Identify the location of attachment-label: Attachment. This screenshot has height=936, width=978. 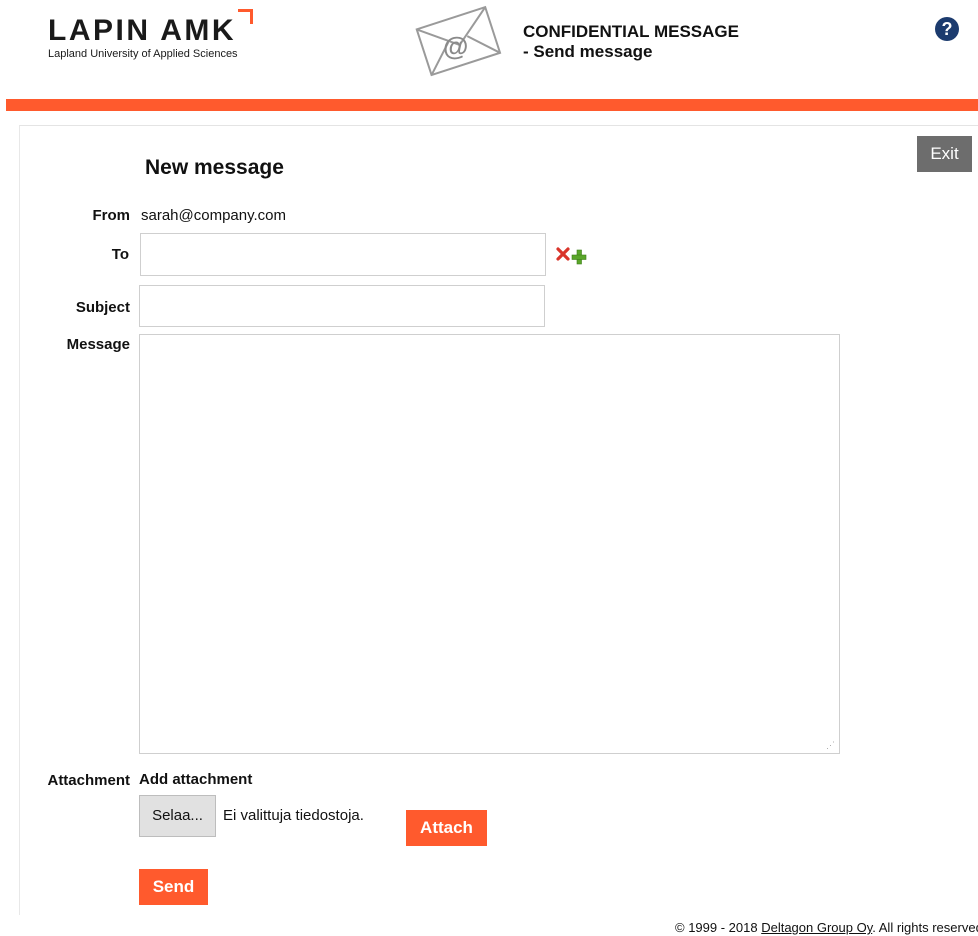
(88, 780).